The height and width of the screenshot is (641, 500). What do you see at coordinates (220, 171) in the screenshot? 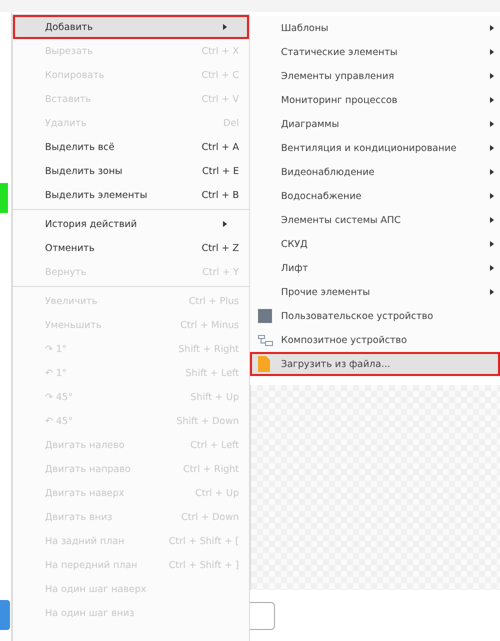
I see `shortcut-label: Ctrl + E` at bounding box center [220, 171].